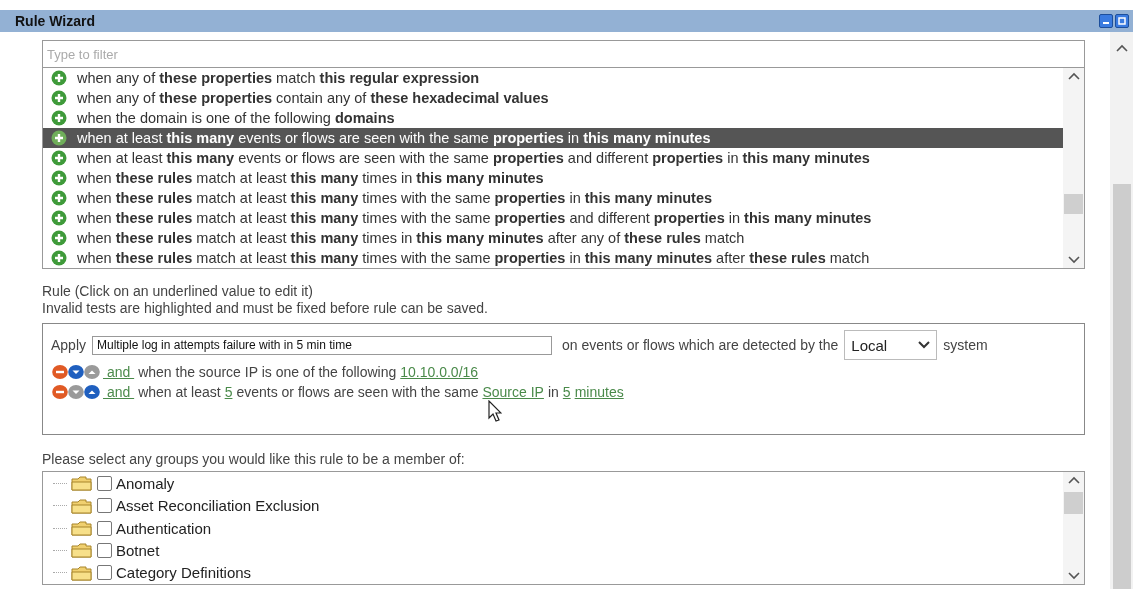 The height and width of the screenshot is (589, 1133). Describe the element at coordinates (218, 506) in the screenshot. I see `group-label: Asset Reconciliation Exclusion` at that location.